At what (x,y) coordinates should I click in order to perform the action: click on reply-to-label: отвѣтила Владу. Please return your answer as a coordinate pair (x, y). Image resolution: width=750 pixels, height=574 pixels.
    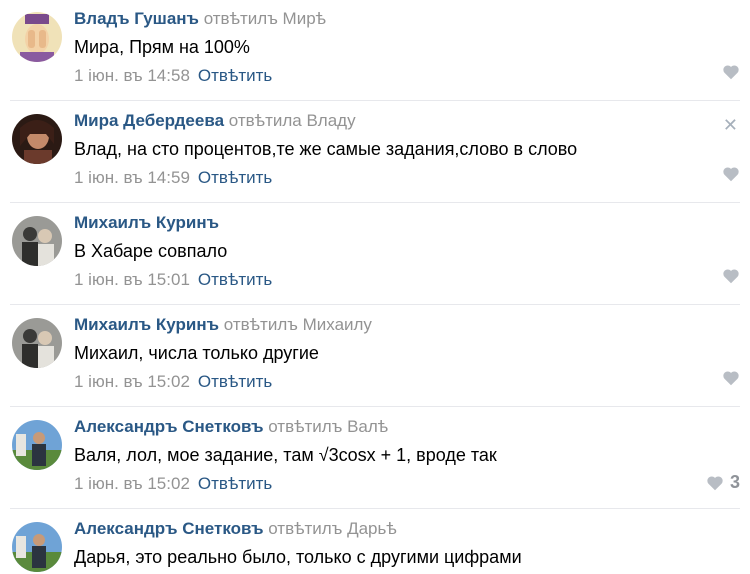
    Looking at the image, I should click on (292, 120).